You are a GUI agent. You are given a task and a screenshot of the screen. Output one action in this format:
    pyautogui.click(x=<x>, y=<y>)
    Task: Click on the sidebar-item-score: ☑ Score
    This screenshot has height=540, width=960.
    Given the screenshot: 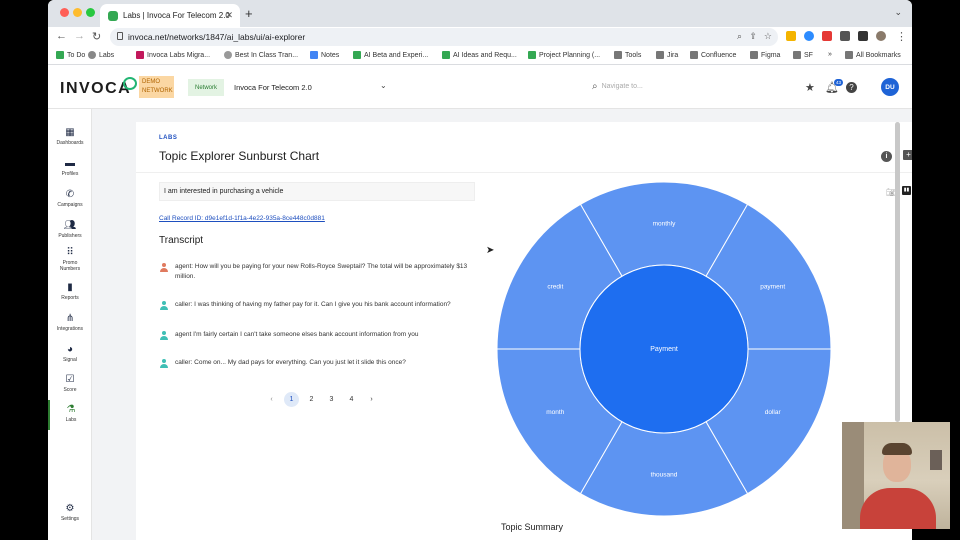 What is the action you would take?
    pyautogui.click(x=70, y=383)
    